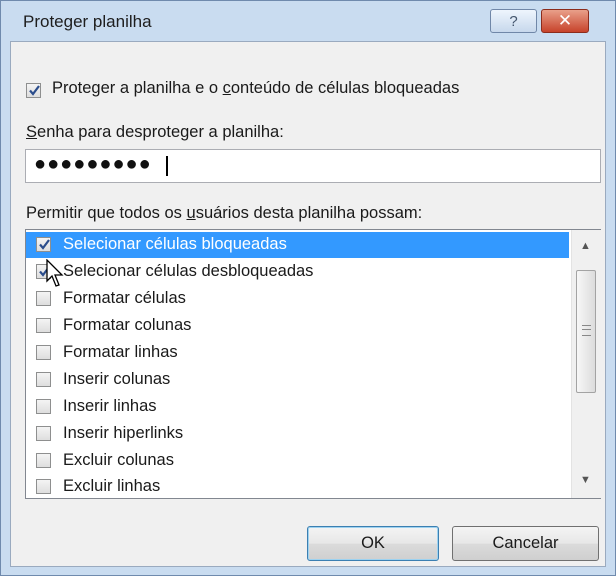 This screenshot has width=616, height=576. Describe the element at coordinates (585, 246) in the screenshot. I see `scroll-up-arrow-icon: ▲` at that location.